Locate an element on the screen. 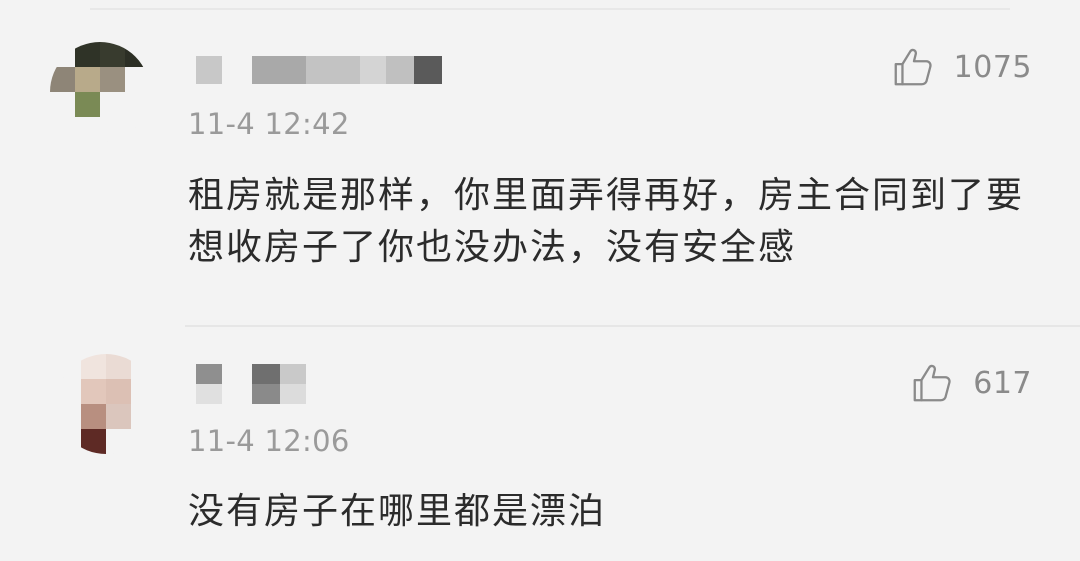 This screenshot has width=1080, height=561. comment-text: 没有房子在哪里都是漂泊 is located at coordinates (397, 511).